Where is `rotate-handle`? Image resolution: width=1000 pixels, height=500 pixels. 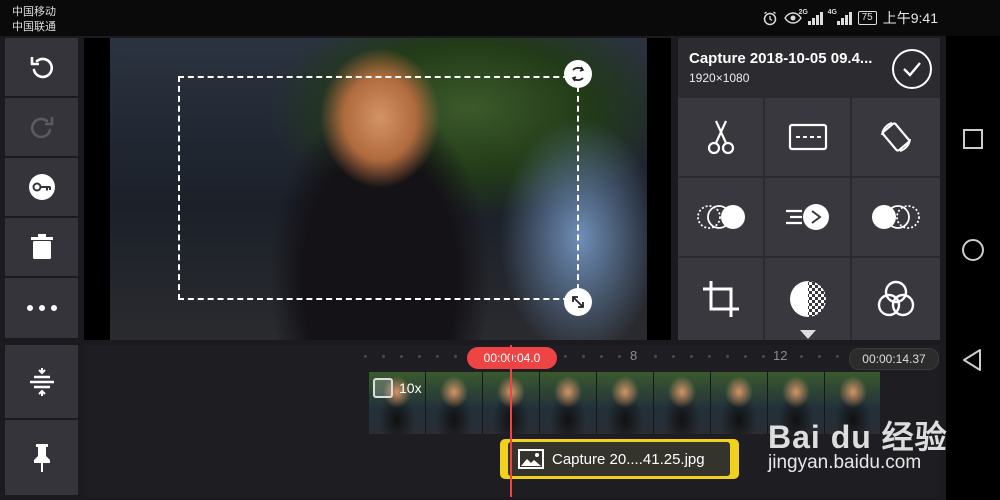 rotate-handle is located at coordinates (578, 74).